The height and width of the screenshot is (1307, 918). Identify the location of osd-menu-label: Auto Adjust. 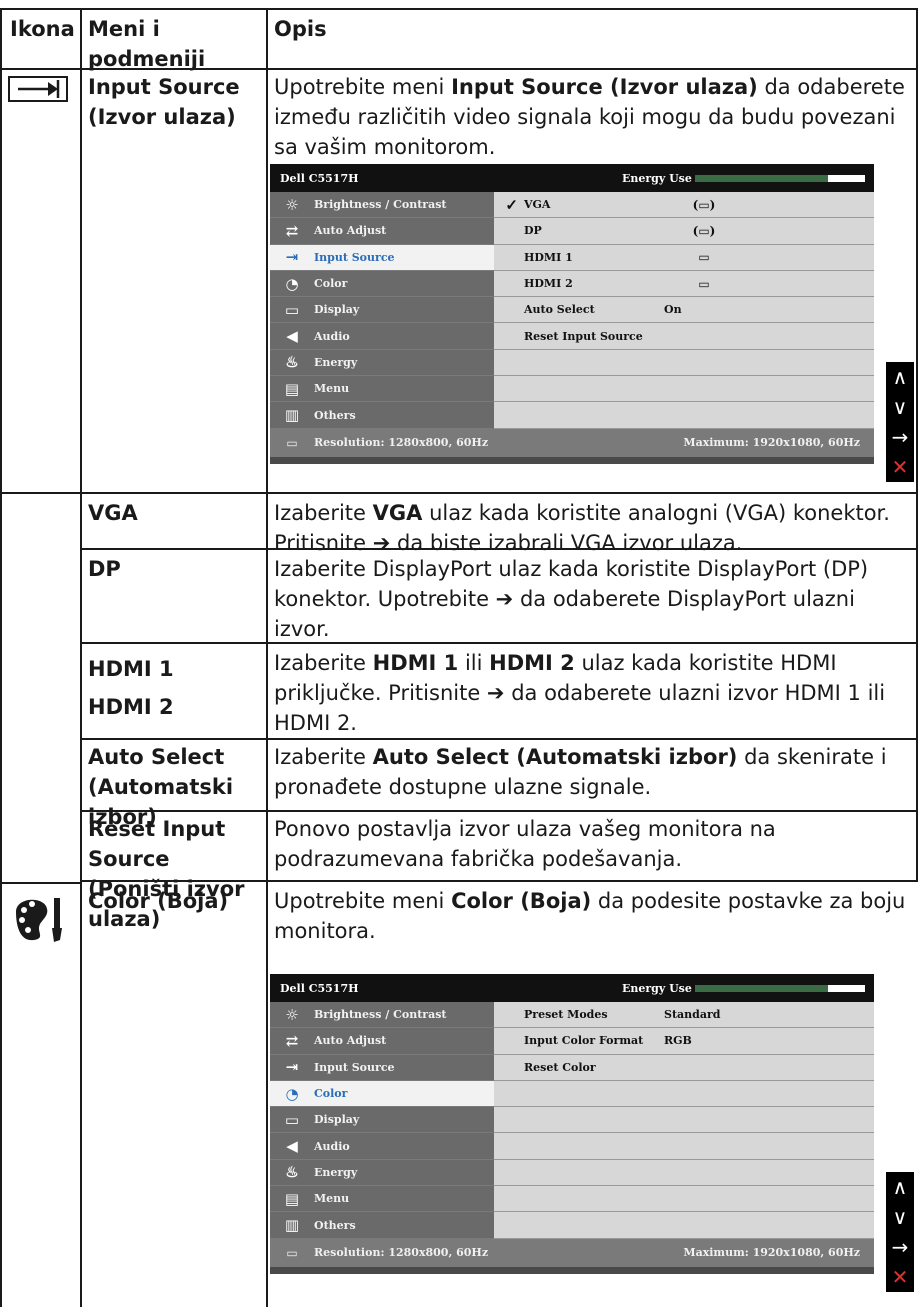
(350, 1041).